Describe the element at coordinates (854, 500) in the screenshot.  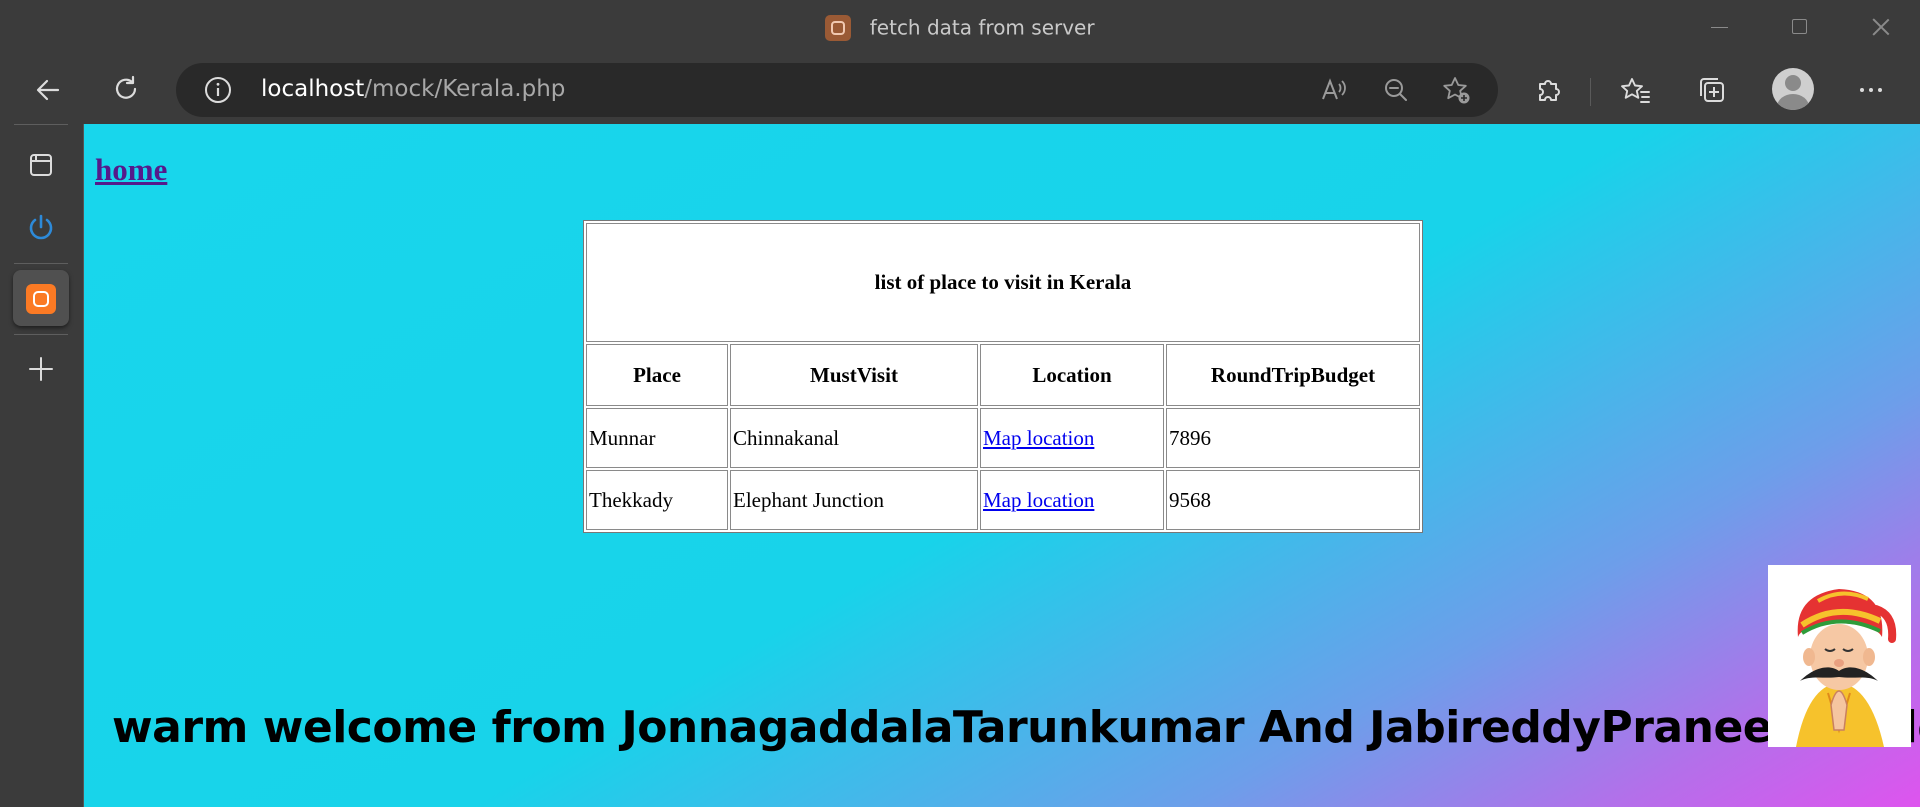
I see `cell-mustvisit: Elephant Junction` at that location.